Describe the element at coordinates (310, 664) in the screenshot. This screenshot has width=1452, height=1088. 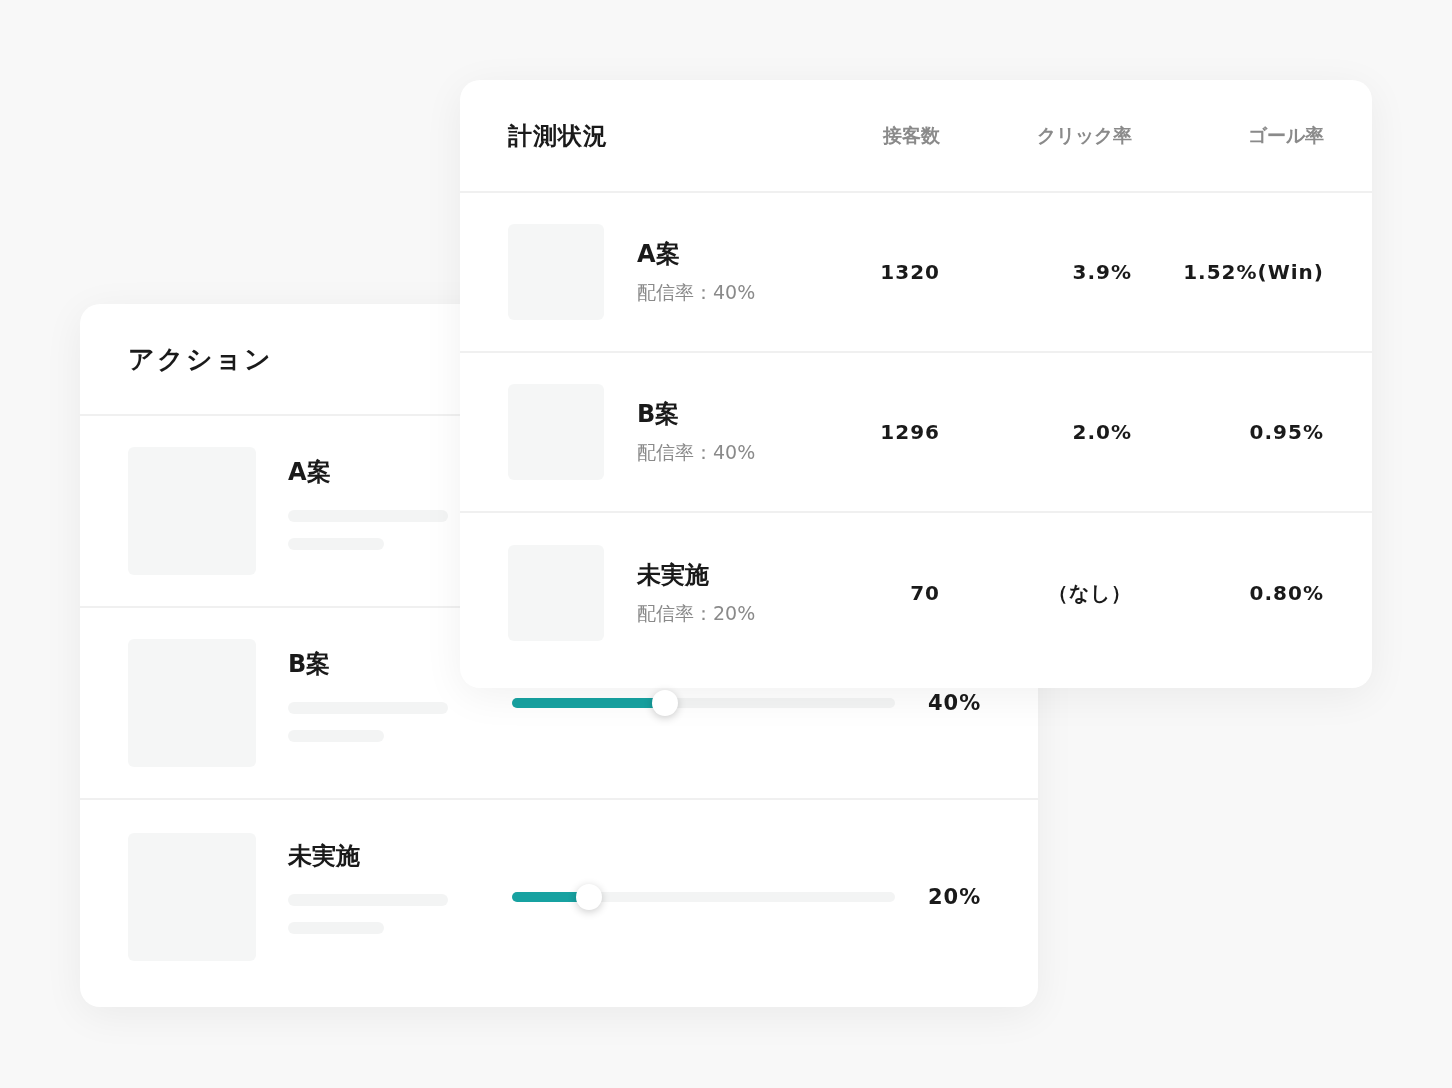
I see `action-name: B案` at that location.